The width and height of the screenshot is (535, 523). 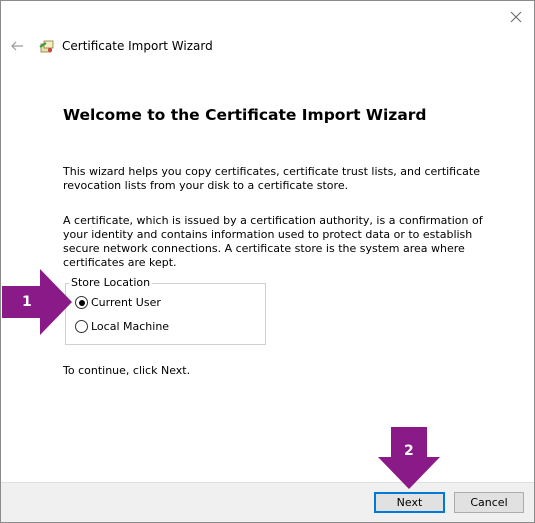 I want to click on wizard-header: Certificate Import Wizard, so click(x=111, y=46).